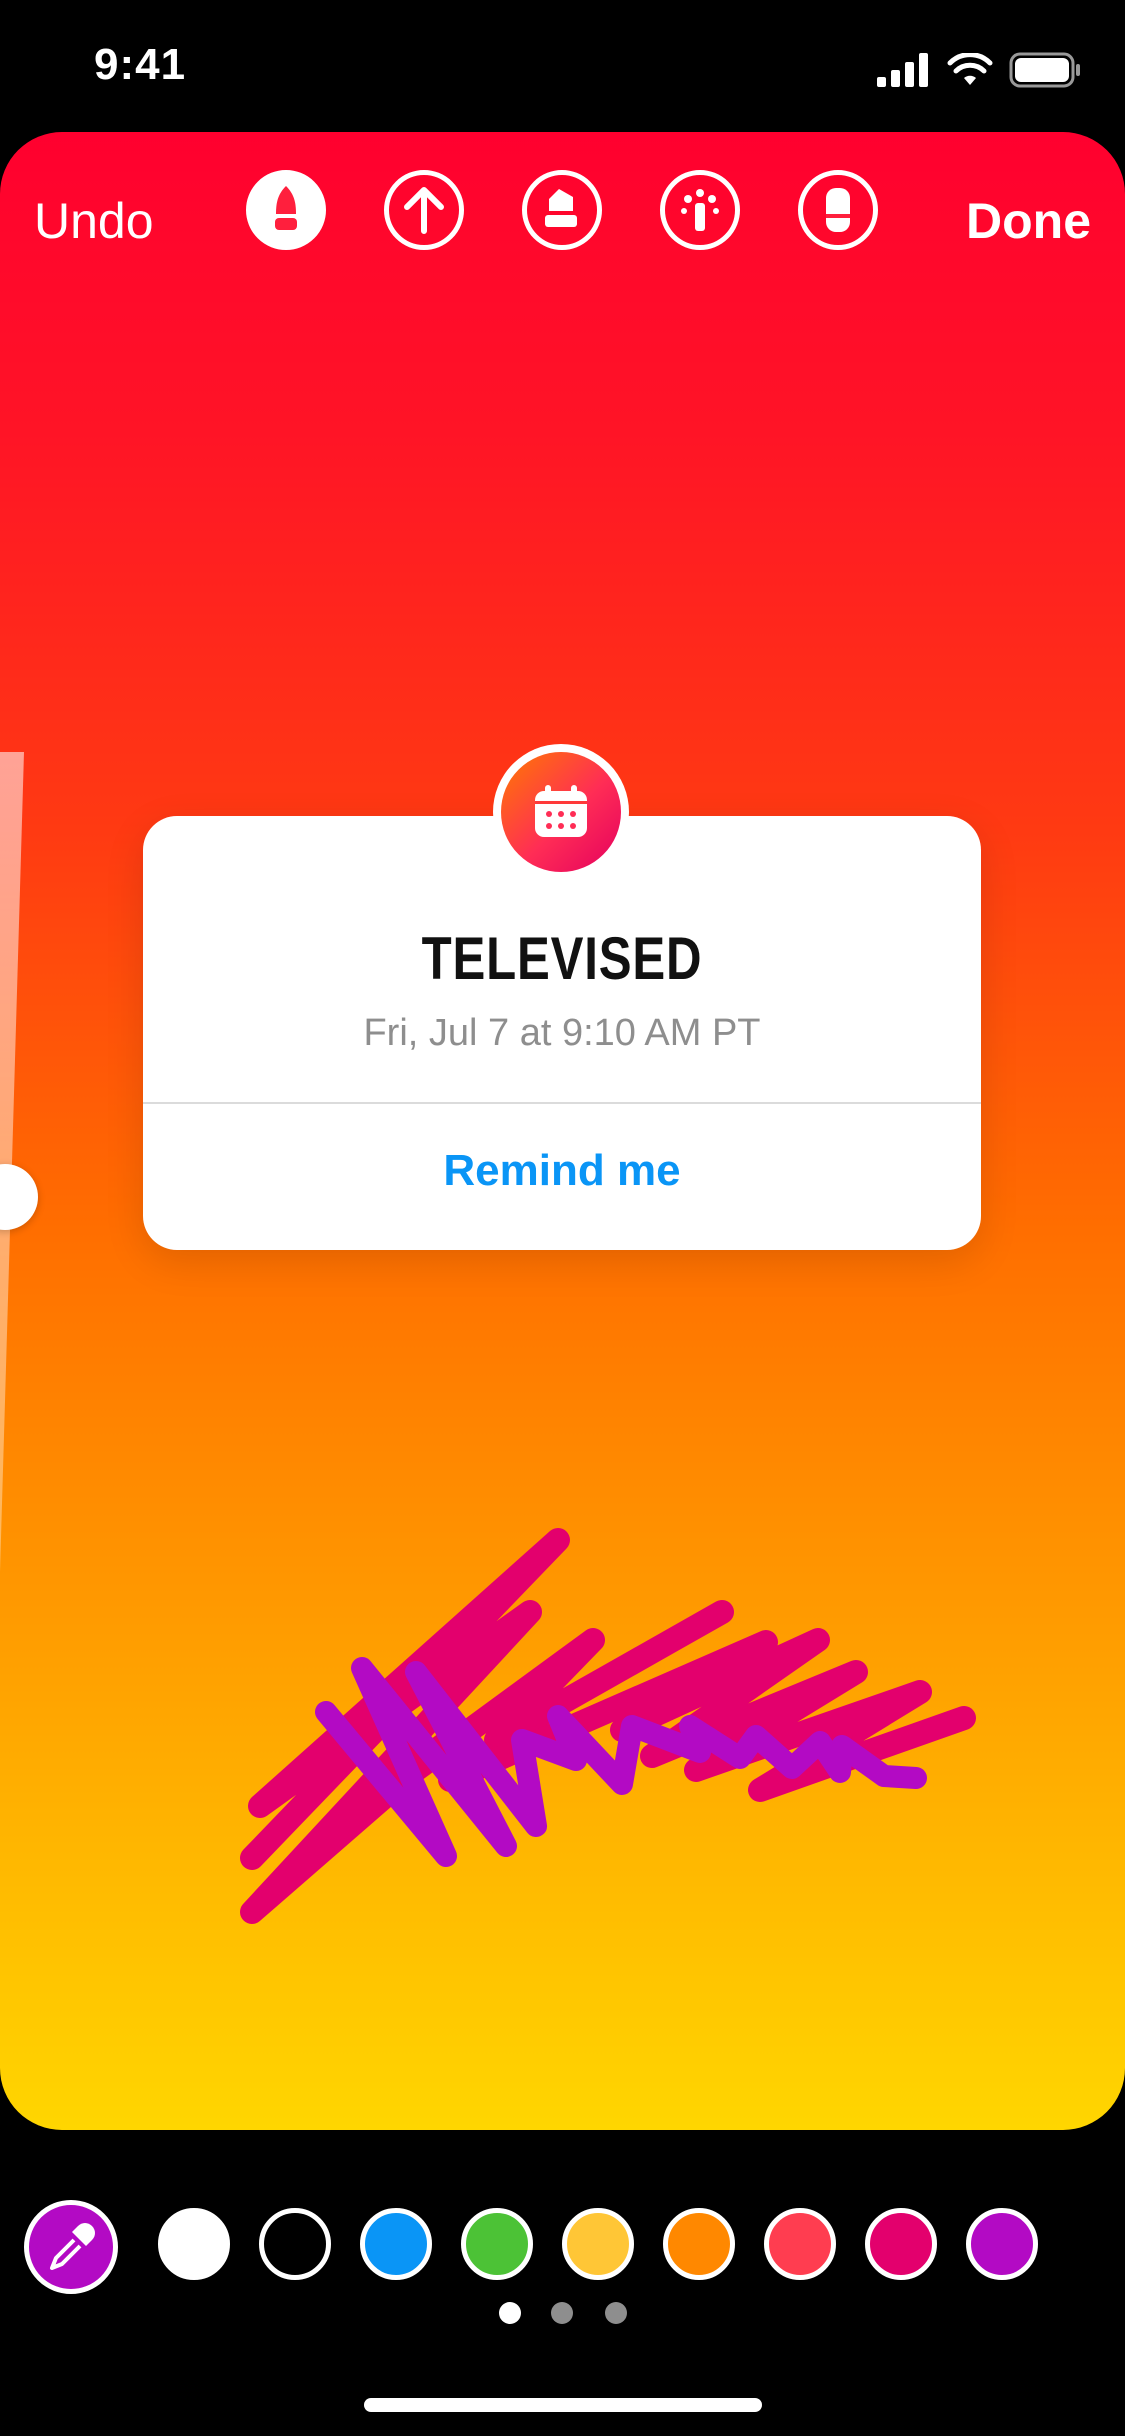  I want to click on sticker-date: Fri, Jul 7 at 9:10 AM PT, so click(562, 1033).